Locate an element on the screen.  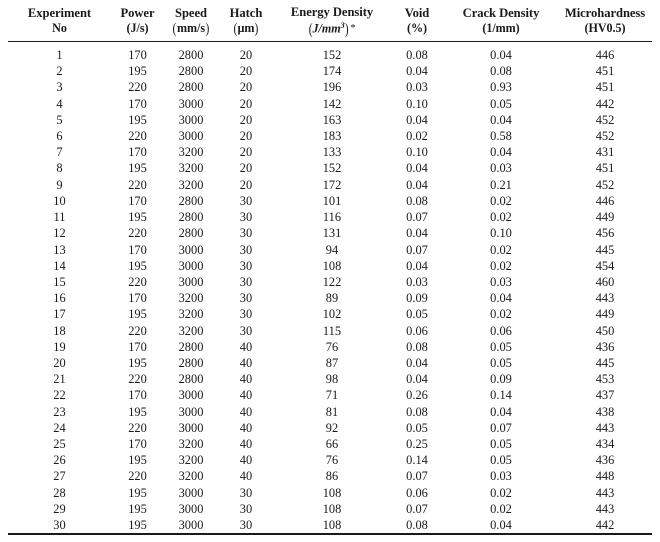
cell-crack_density: 0.03 is located at coordinates (501, 281).